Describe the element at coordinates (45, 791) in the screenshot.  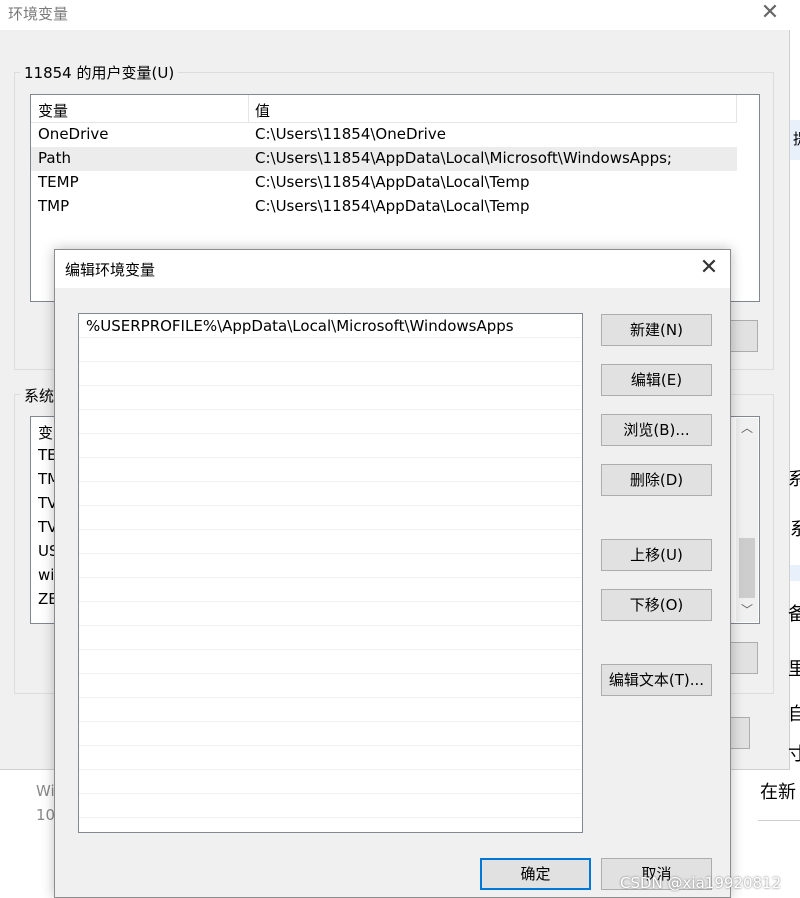
I see `background-text: Wi` at that location.